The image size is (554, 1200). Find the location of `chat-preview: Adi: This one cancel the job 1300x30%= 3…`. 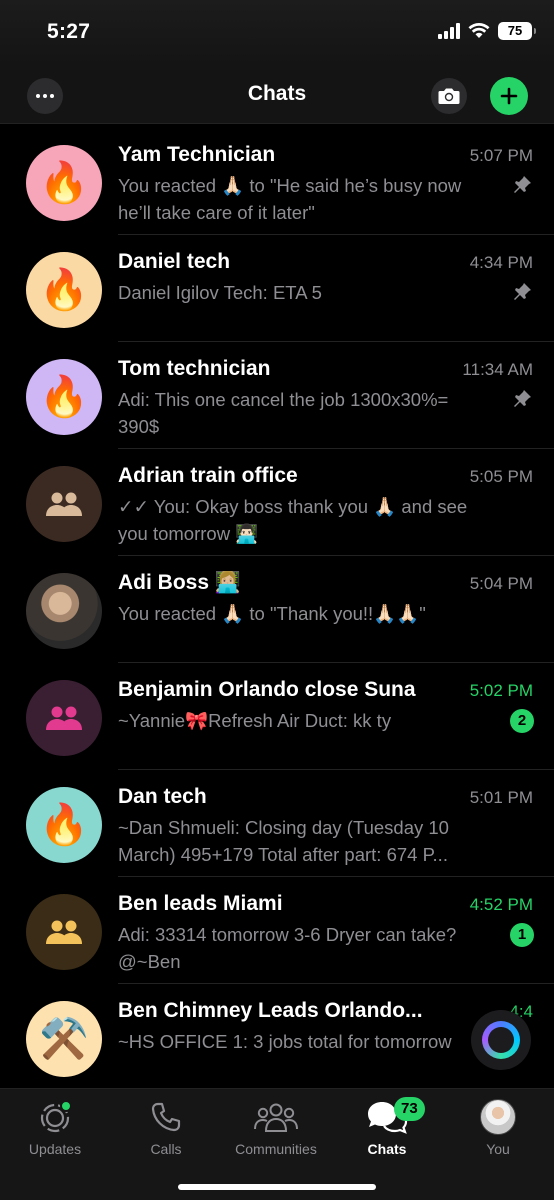

chat-preview: Adi: This one cancel the job 1300x30%= 3… is located at coordinates (283, 413).